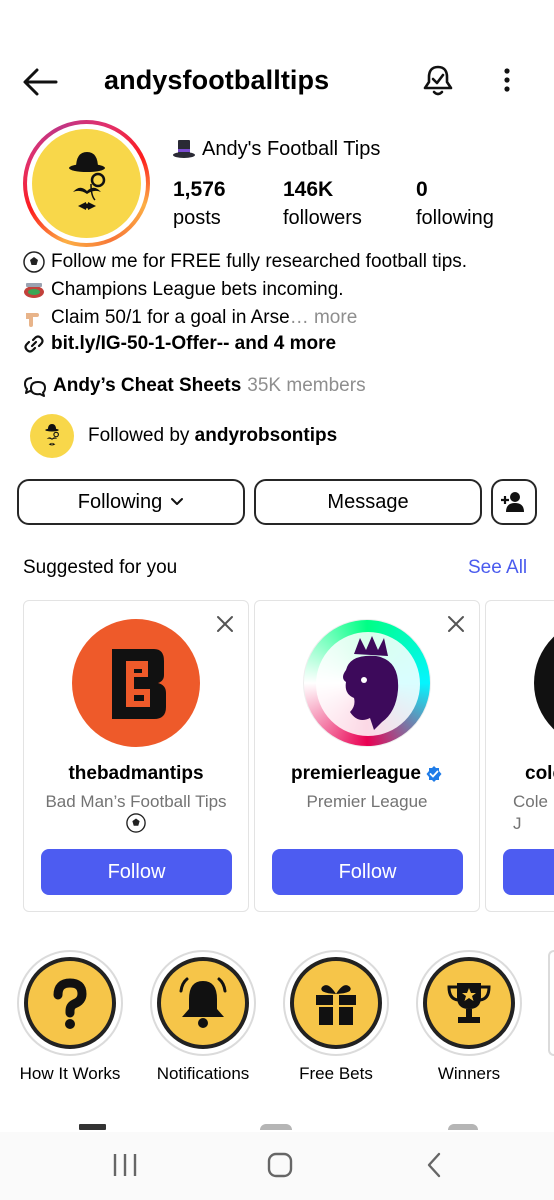 The image size is (554, 1200). I want to click on premier-league-lion-icon, so click(368, 684).